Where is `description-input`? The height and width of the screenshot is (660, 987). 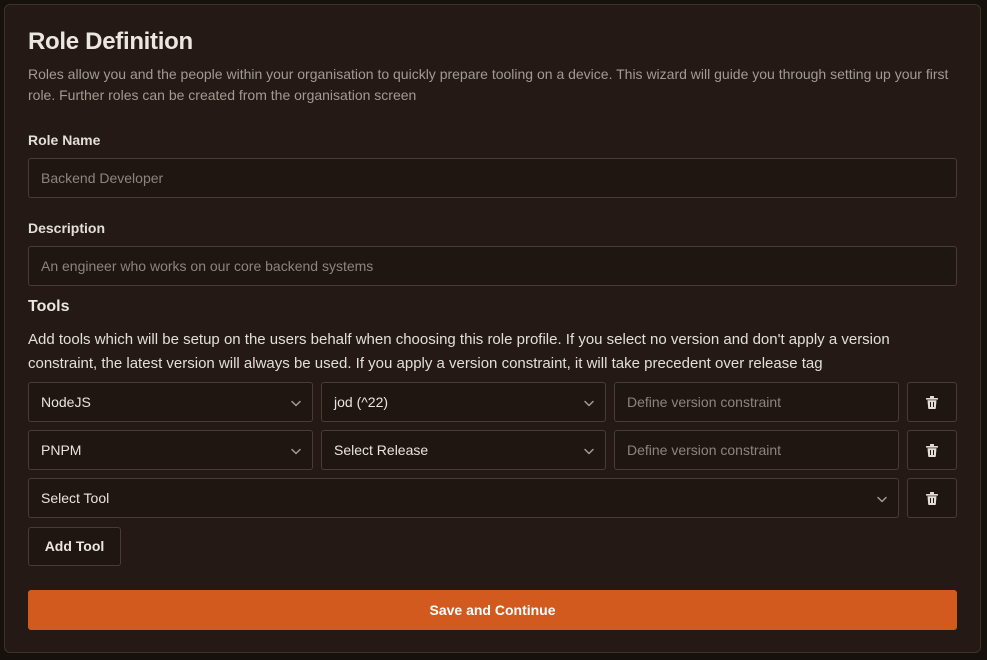 description-input is located at coordinates (492, 266).